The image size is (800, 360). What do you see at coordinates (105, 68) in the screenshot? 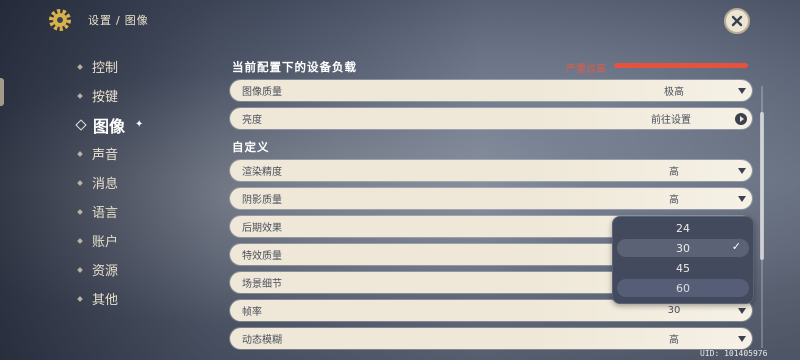
I see `nav-item-label: 控制` at bounding box center [105, 68].